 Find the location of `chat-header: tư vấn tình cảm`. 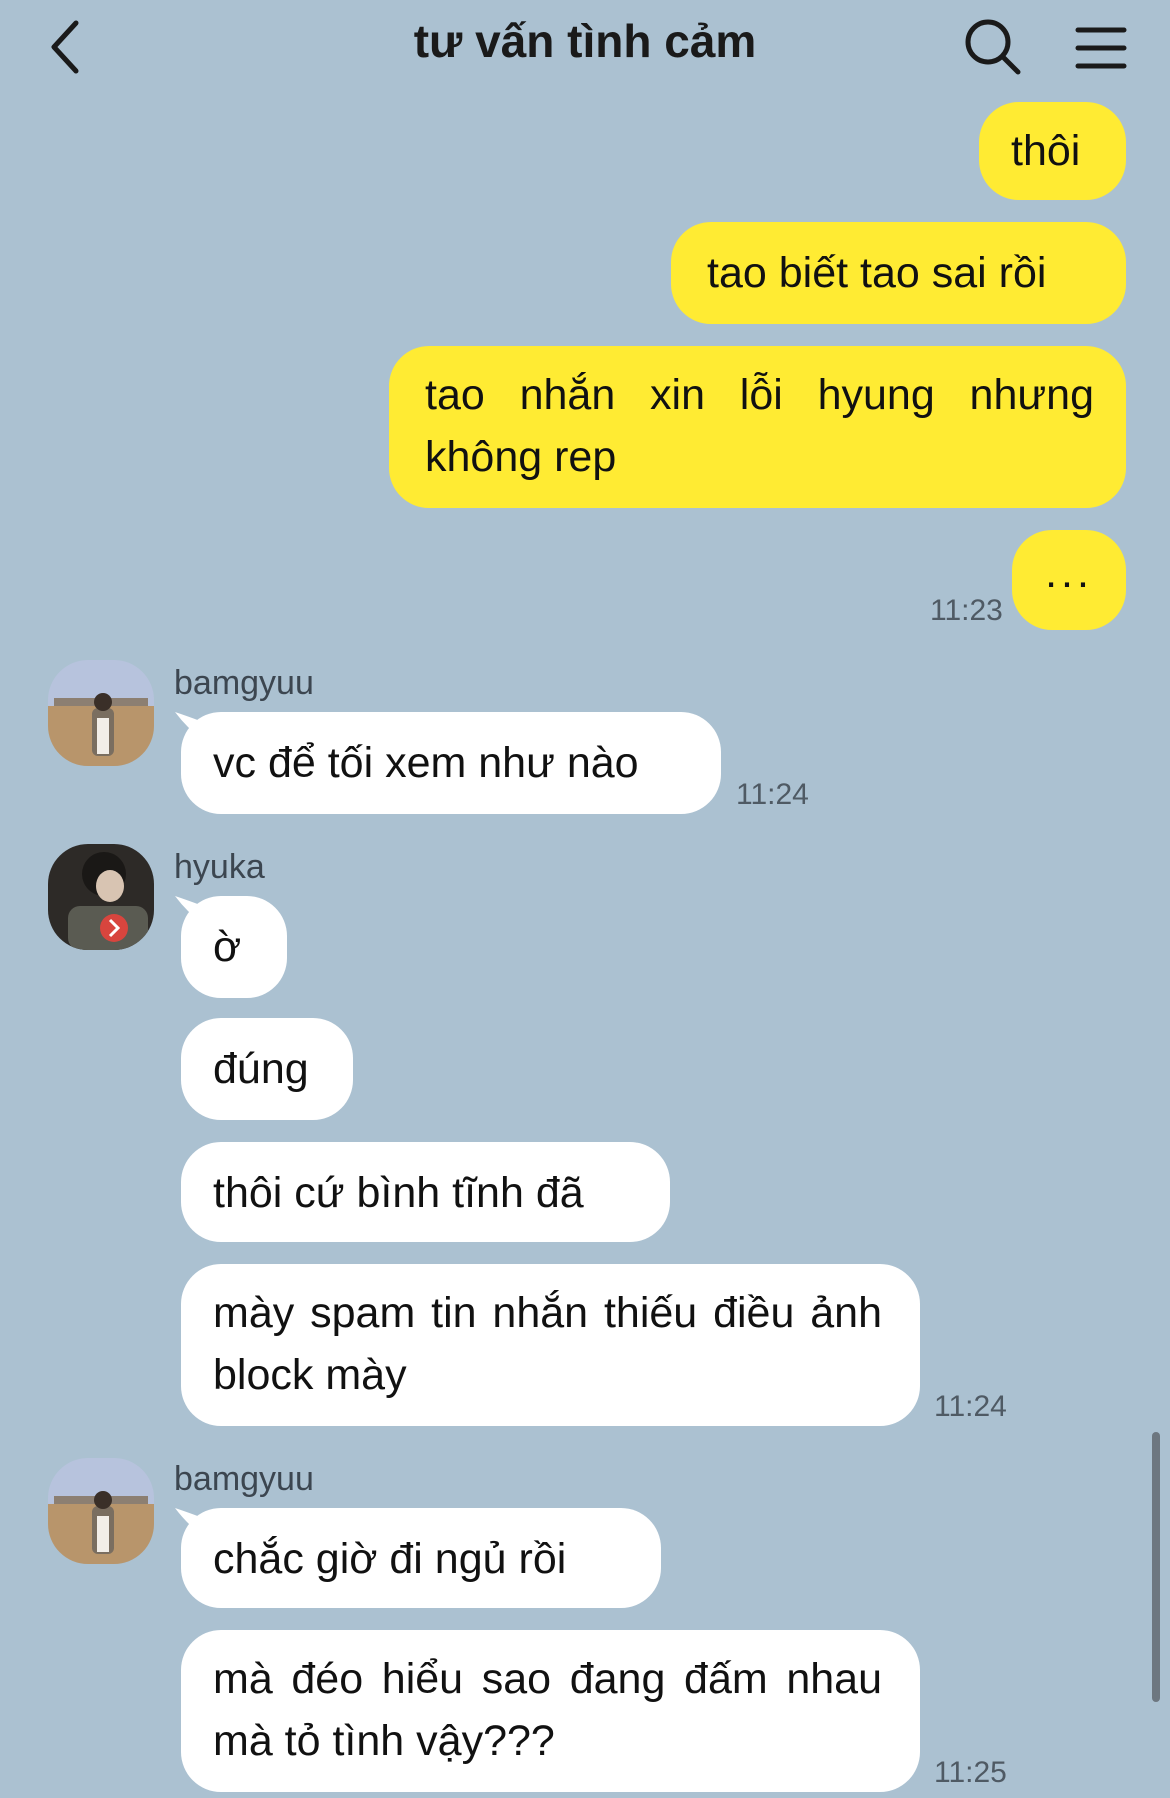

chat-header: tư vấn tình cảm is located at coordinates (585, 50).